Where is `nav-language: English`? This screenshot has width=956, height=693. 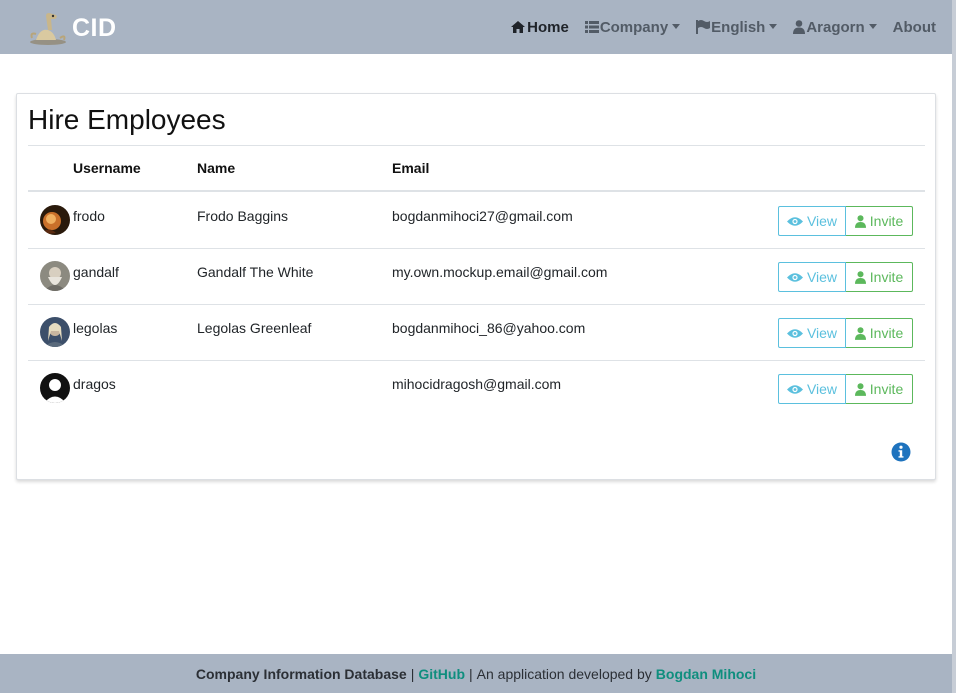 nav-language: English is located at coordinates (737, 27).